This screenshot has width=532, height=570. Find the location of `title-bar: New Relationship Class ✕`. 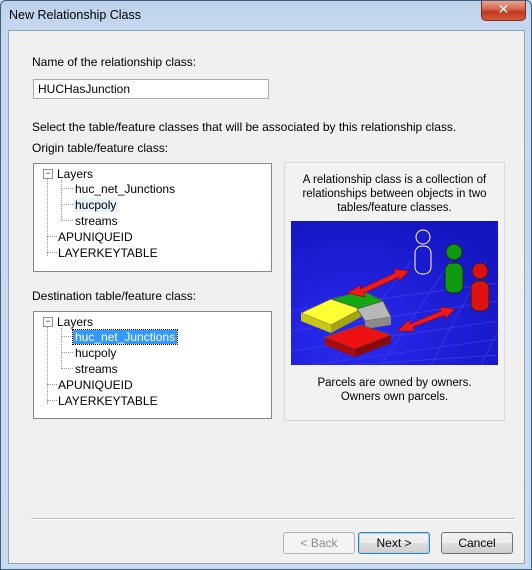

title-bar: New Relationship Class ✕ is located at coordinates (266, 15).